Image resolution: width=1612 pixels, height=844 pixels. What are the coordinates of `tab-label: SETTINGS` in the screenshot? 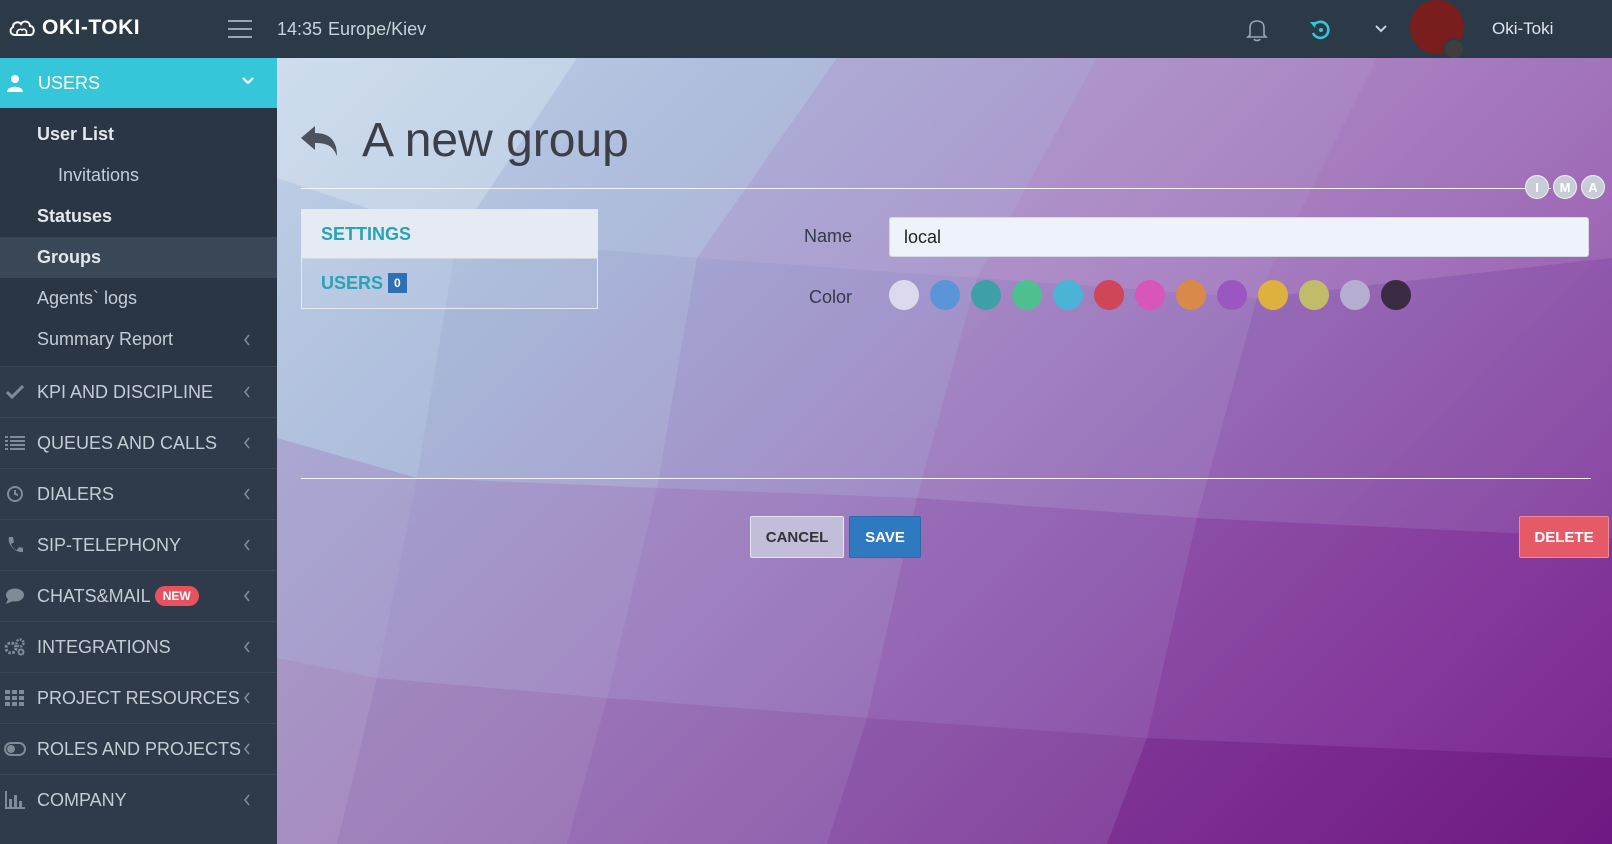 It's located at (366, 233).